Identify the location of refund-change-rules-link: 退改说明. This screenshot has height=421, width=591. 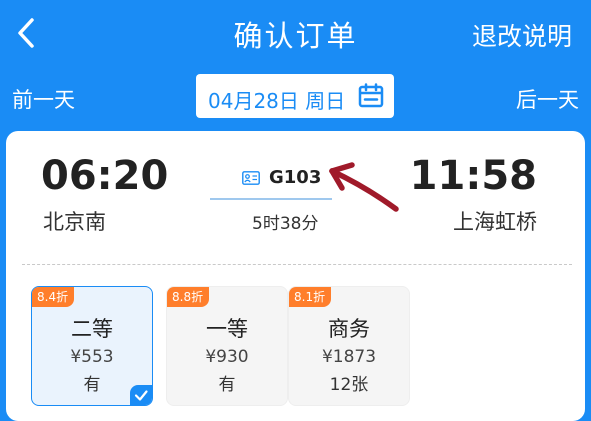
(522, 35).